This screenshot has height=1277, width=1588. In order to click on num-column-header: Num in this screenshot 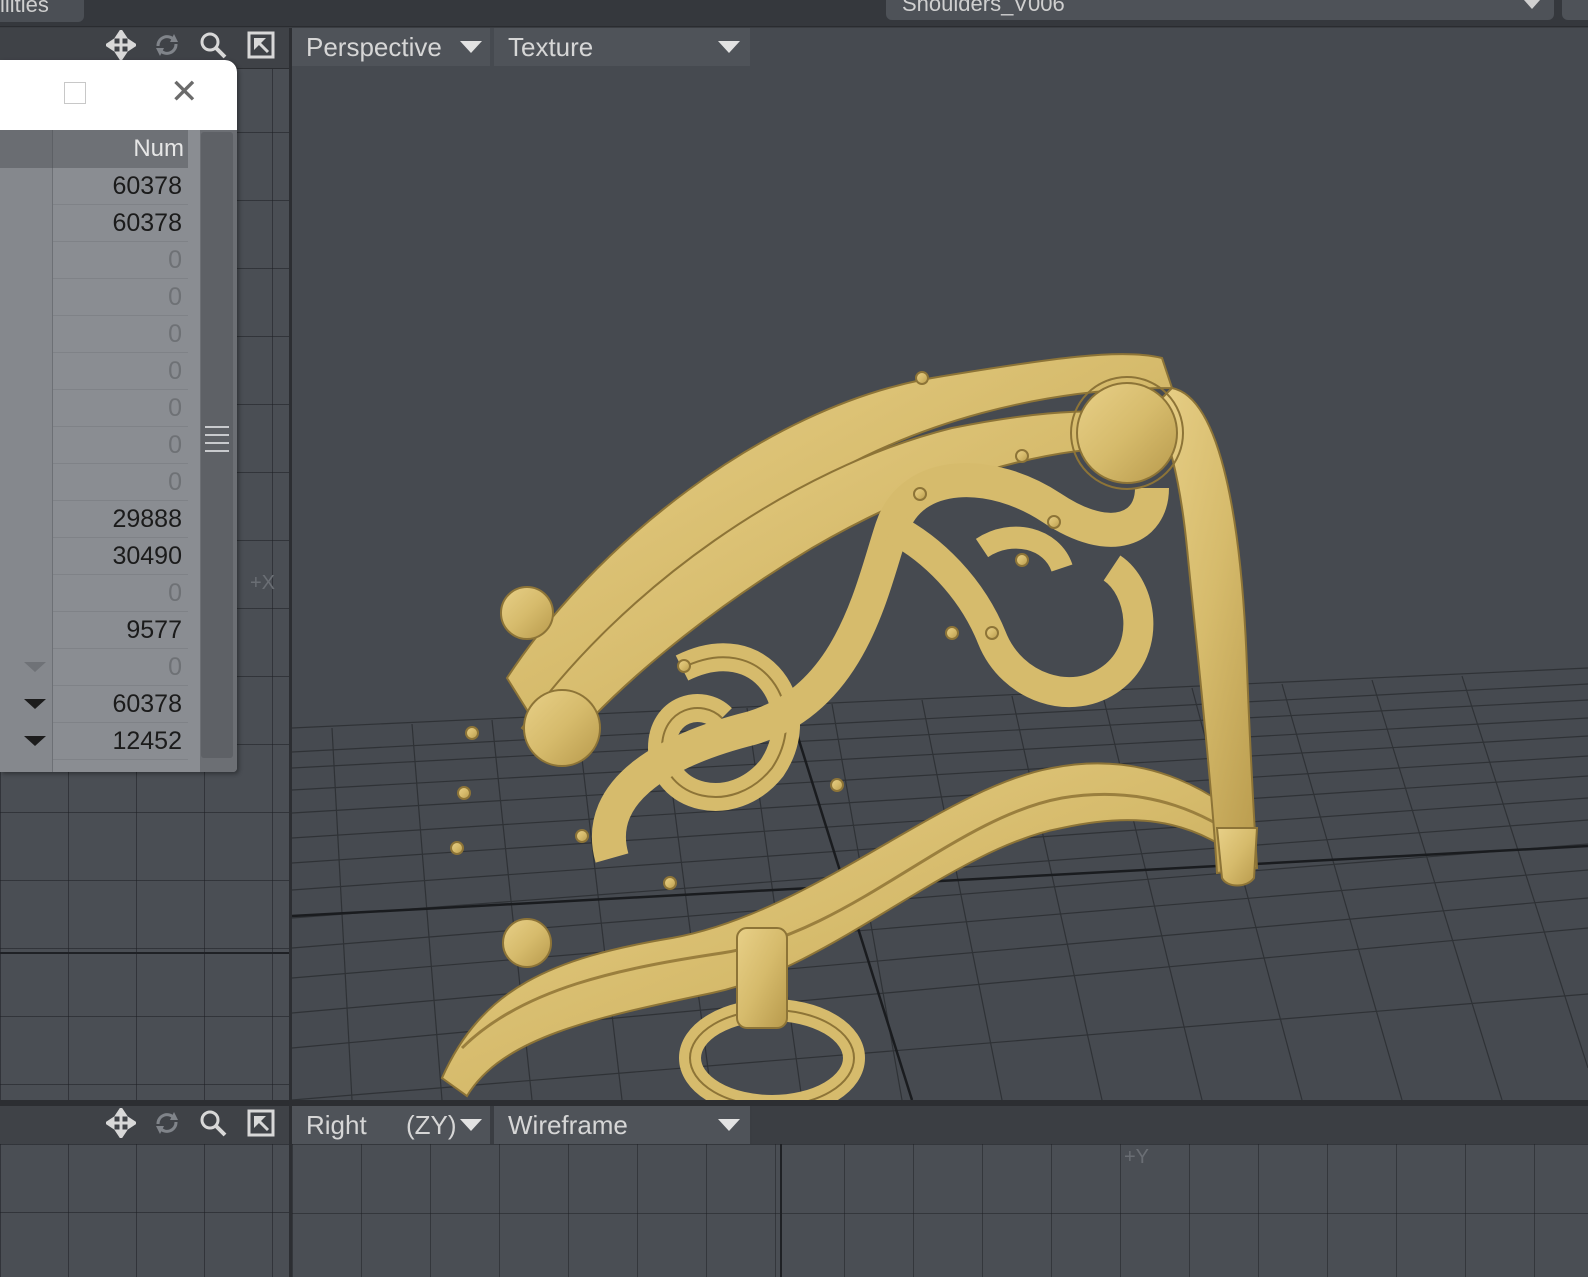, I will do `click(120, 149)`.